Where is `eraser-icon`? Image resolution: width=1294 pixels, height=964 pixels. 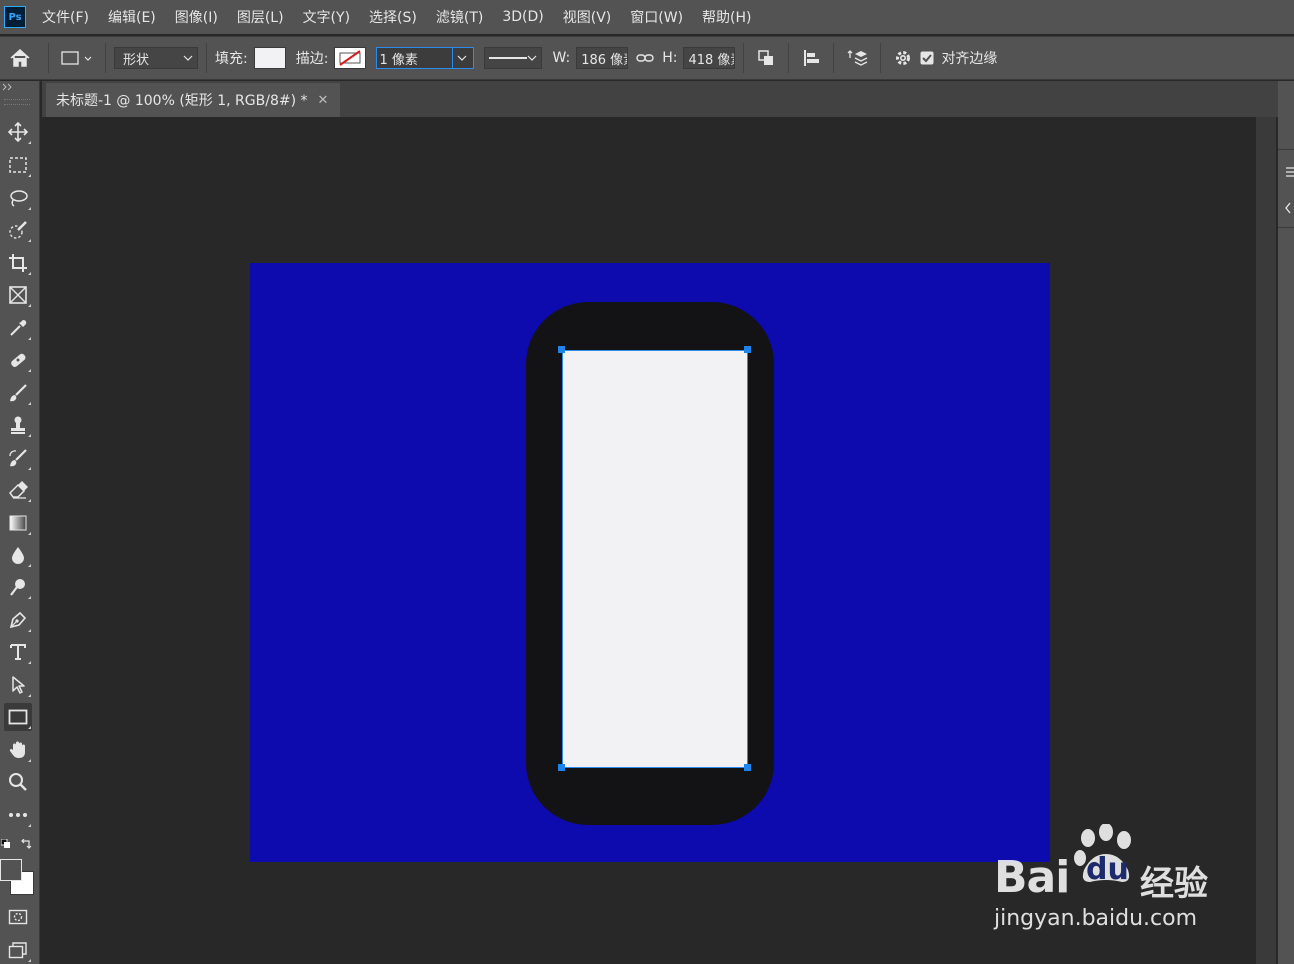
eraser-icon is located at coordinates (18, 490).